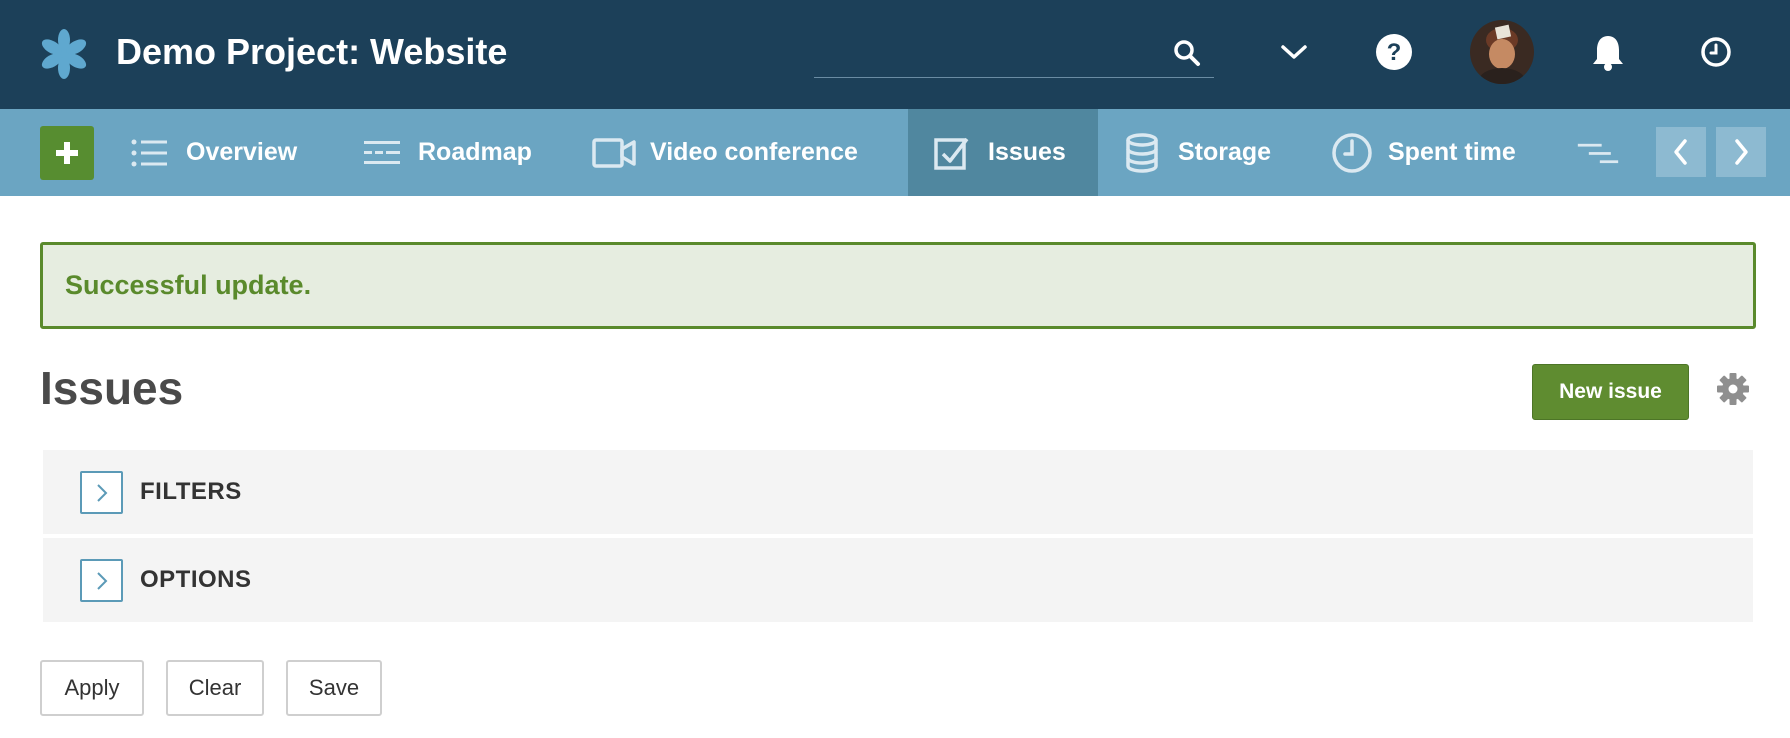 The height and width of the screenshot is (738, 1790). I want to click on create-new-button, so click(67, 153).